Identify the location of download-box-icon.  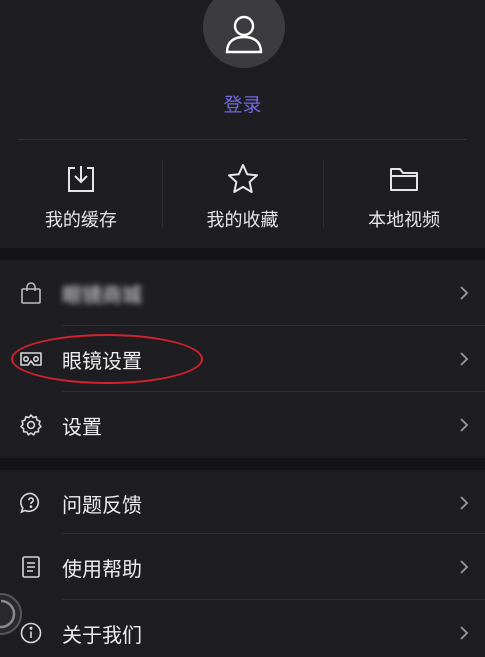
(81, 179).